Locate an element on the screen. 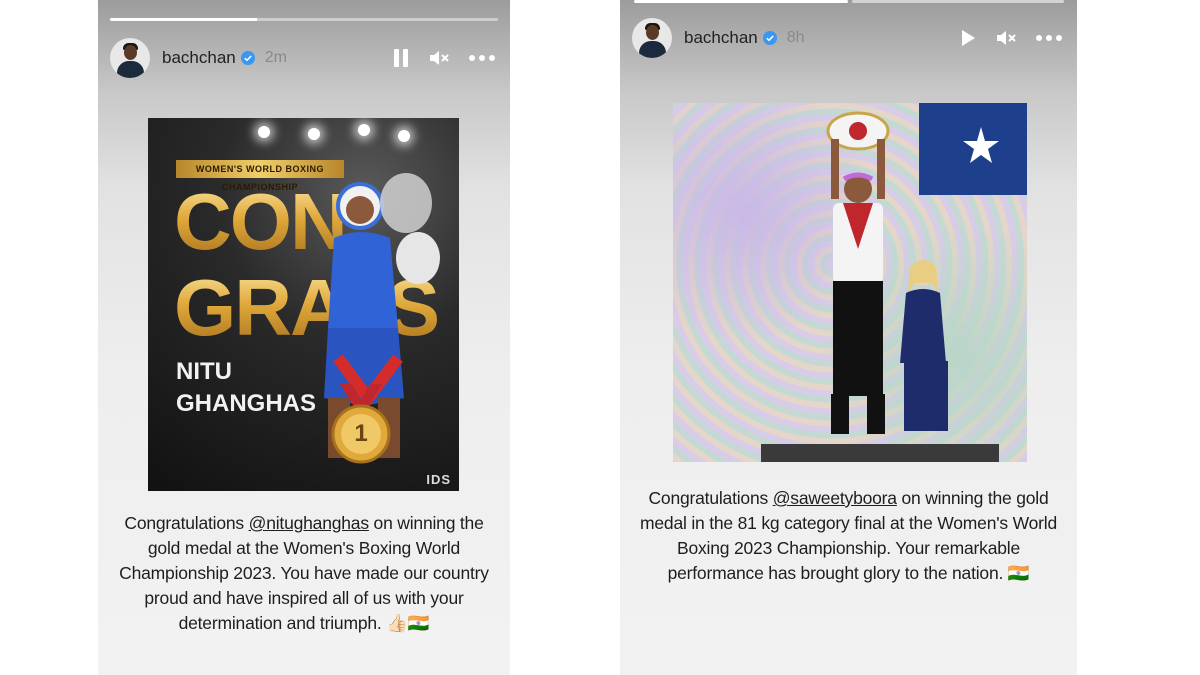  medal-number: 1 is located at coordinates (361, 433).